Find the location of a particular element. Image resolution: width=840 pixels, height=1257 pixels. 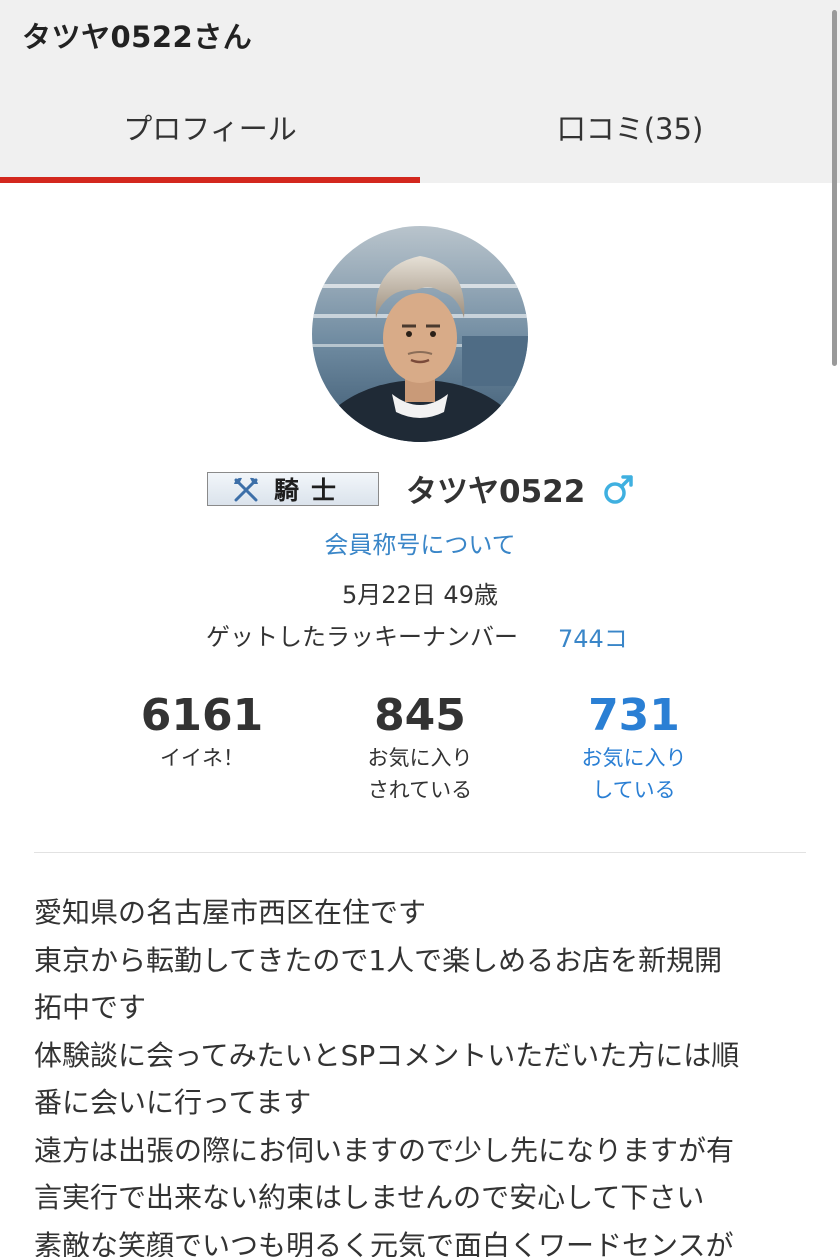

birthday-age: 5月22日 49歳 is located at coordinates (420, 595).